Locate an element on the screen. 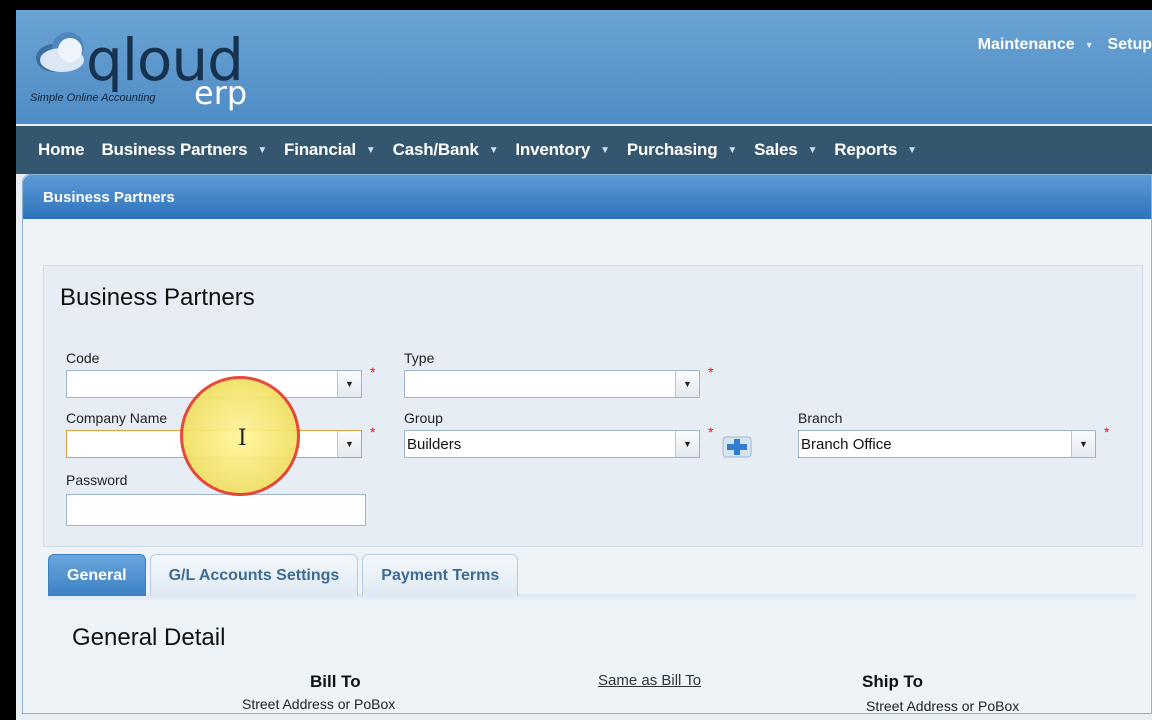  nav-purchasing: Purchasing ▼ is located at coordinates (682, 150).